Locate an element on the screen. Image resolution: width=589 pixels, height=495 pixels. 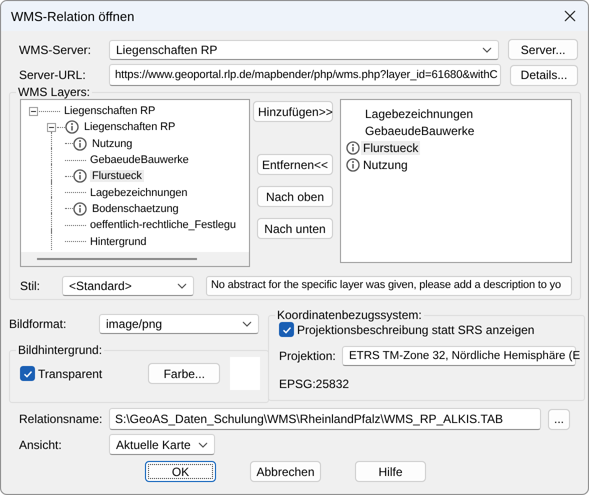
checkbox-label: Projektionsbeschreibung statt SRS anzeigen is located at coordinates (415, 329).